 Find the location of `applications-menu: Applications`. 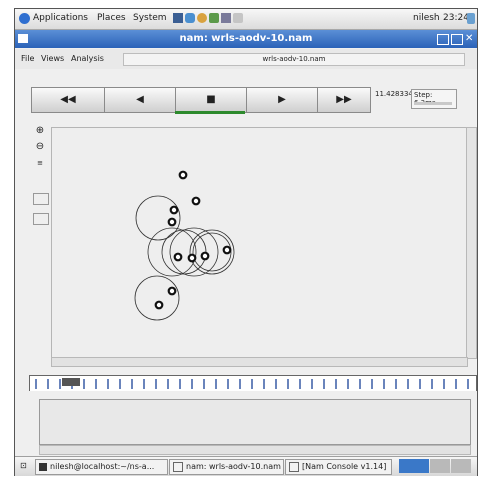

applications-menu: Applications is located at coordinates (60, 18).